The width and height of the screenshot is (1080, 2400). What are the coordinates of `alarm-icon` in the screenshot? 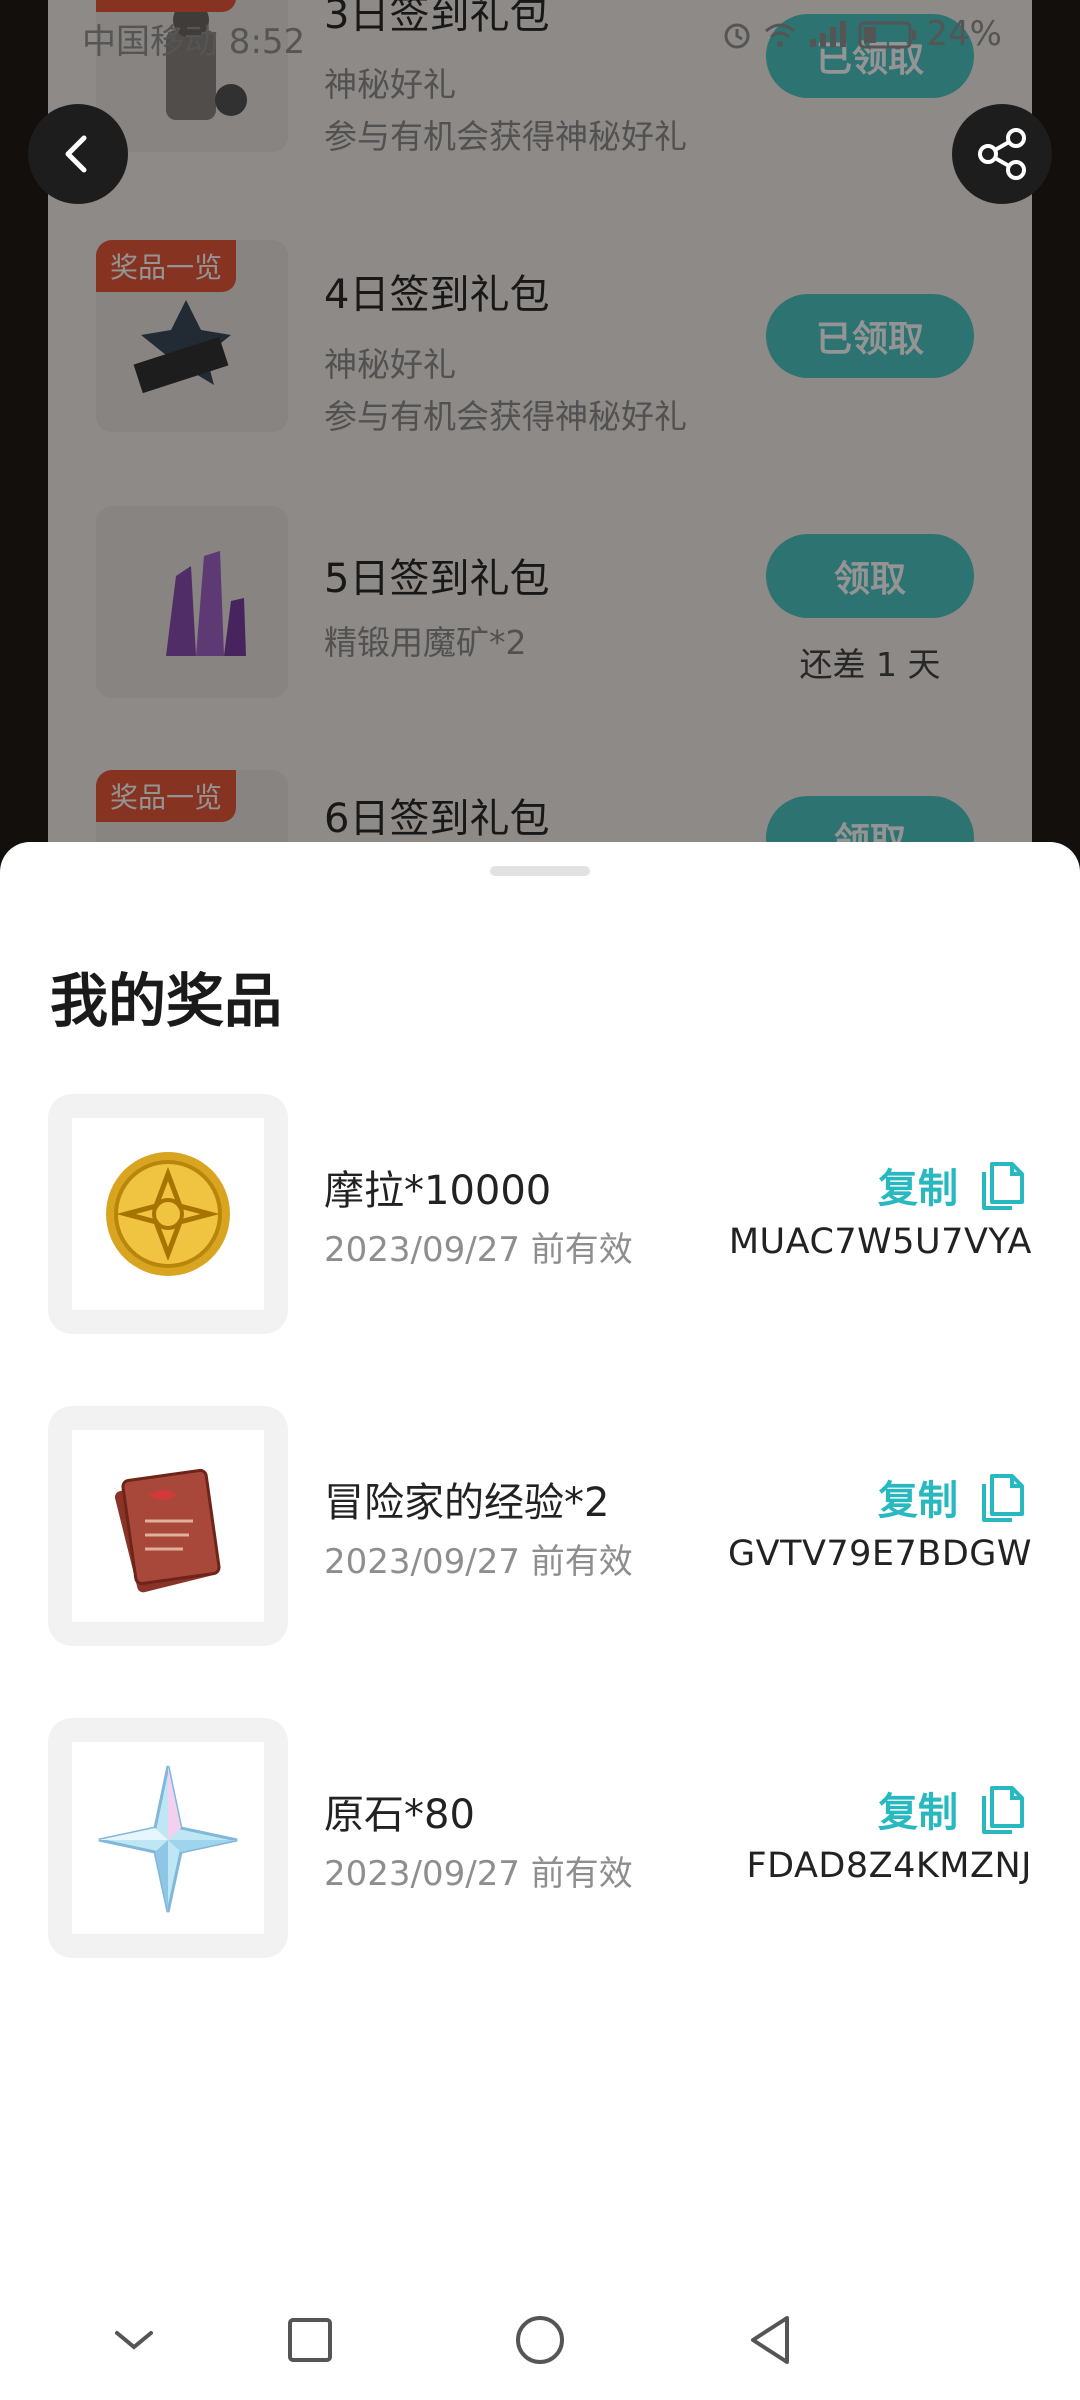 It's located at (737, 36).